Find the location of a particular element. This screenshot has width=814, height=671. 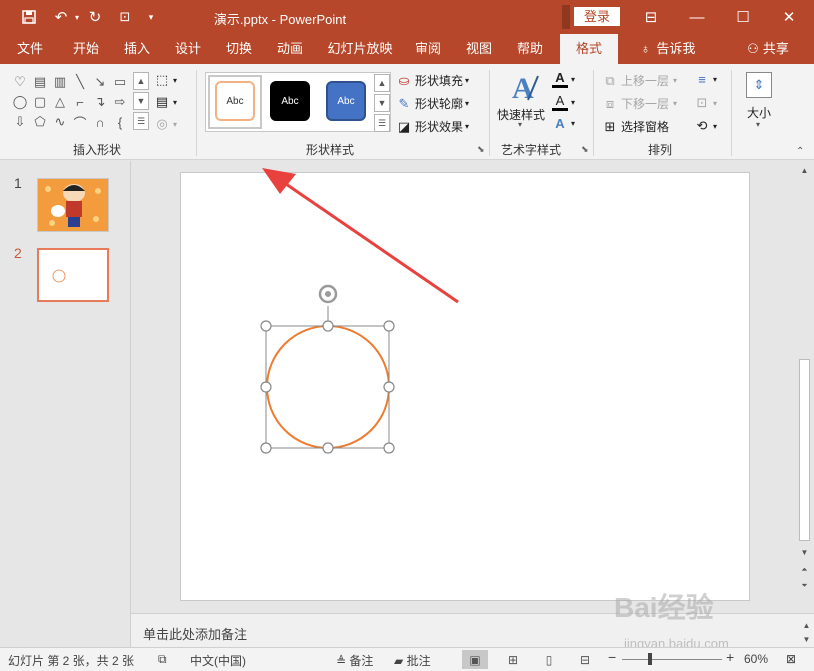

notes-toggle-button: ≜ 备注 is located at coordinates (354, 660).